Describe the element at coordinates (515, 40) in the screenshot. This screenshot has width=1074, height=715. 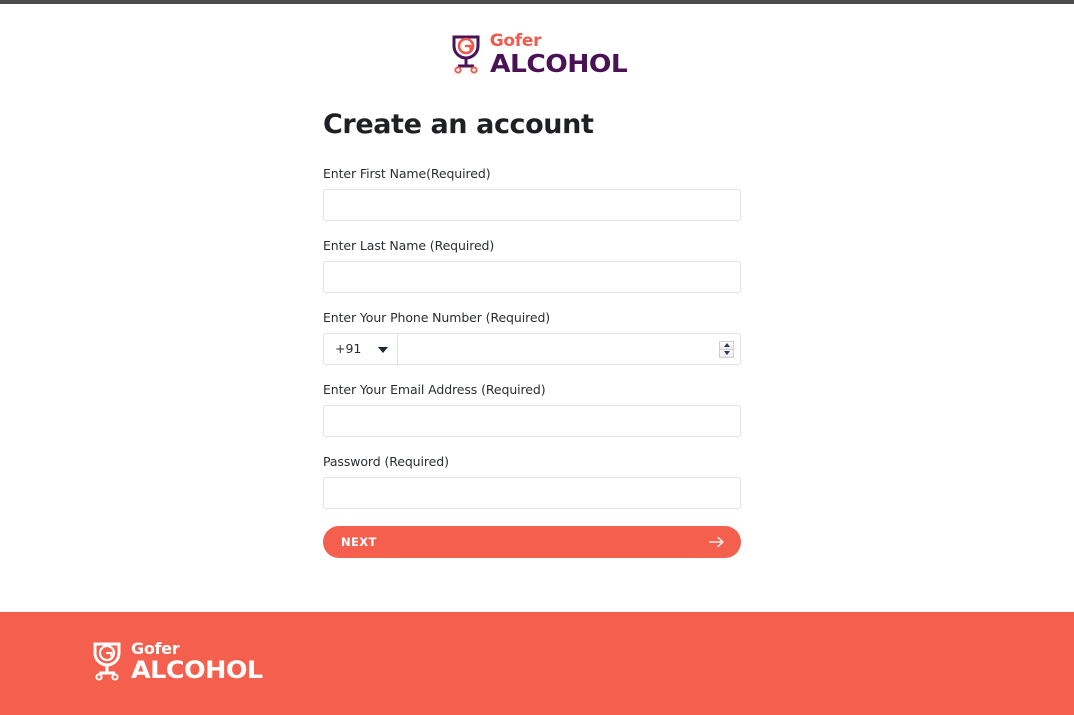
I see `logo-text-gofer: Gofer` at that location.